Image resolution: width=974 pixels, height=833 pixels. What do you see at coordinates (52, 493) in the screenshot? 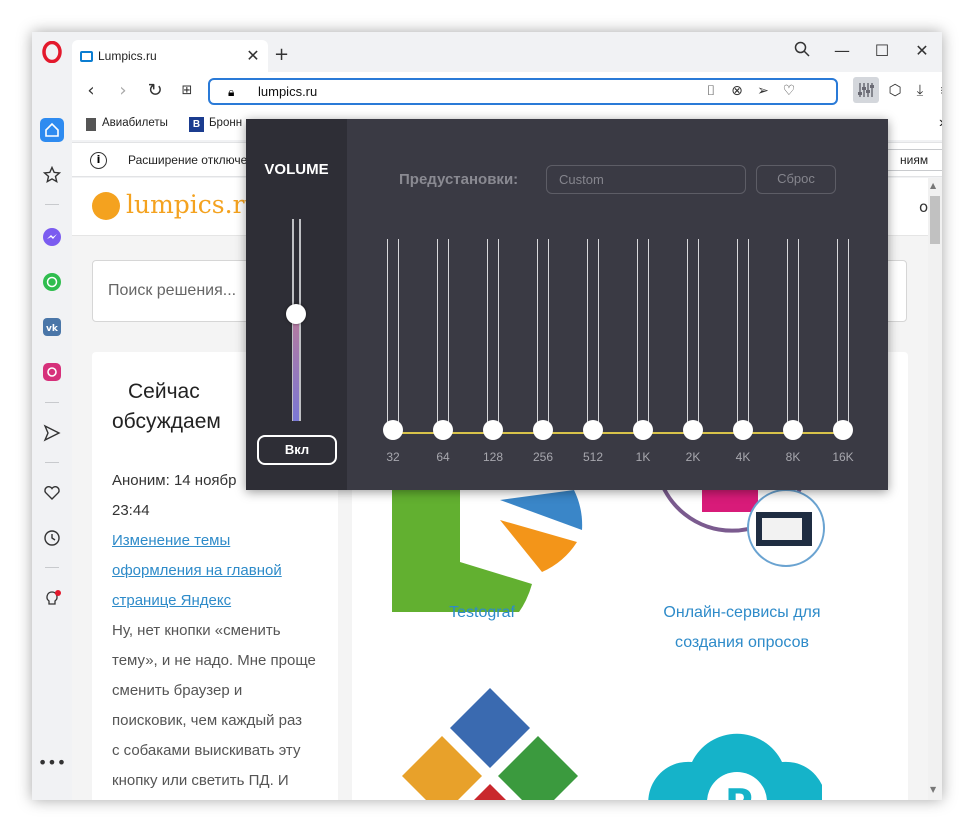
I see `heart-icon` at bounding box center [52, 493].